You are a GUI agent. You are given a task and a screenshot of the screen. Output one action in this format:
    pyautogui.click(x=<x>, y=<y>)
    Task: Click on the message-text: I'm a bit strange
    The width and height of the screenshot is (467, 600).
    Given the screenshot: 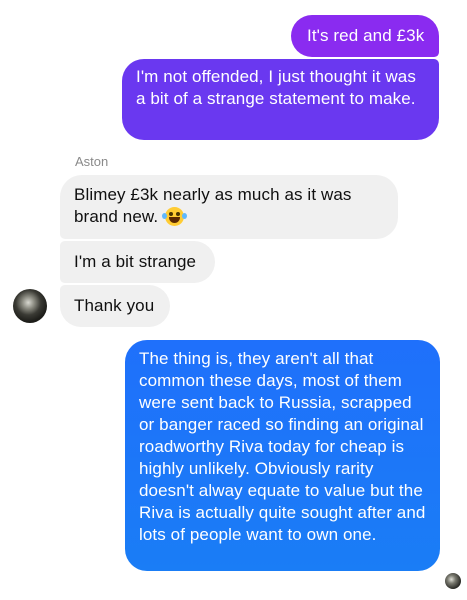 What is the action you would take?
    pyautogui.click(x=135, y=261)
    